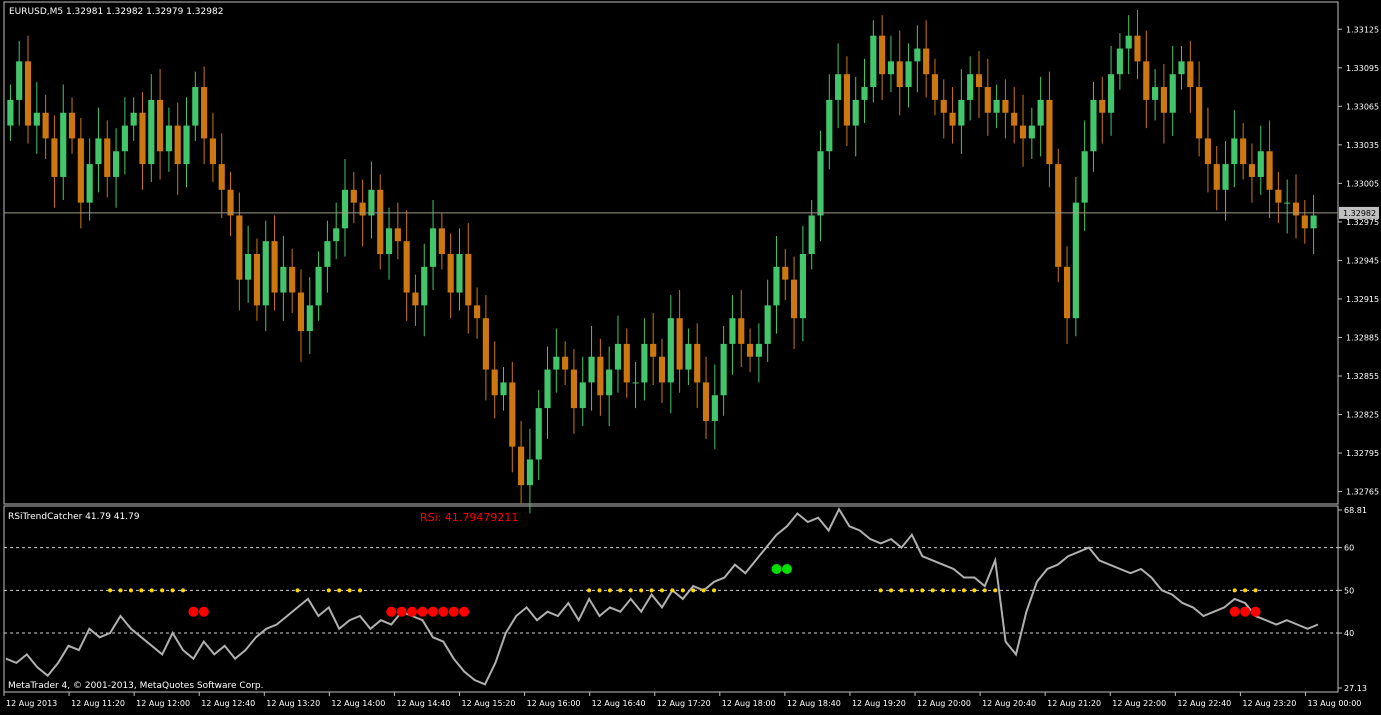 The height and width of the screenshot is (715, 1381). I want to click on time-tick-label: 12 Aug 11:20, so click(98, 703).